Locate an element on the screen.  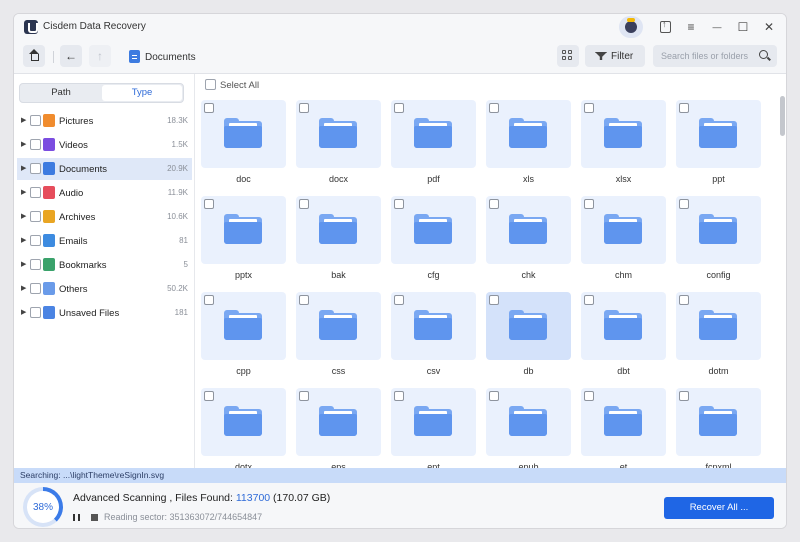
tab-type: Type is located at coordinates (142, 93).